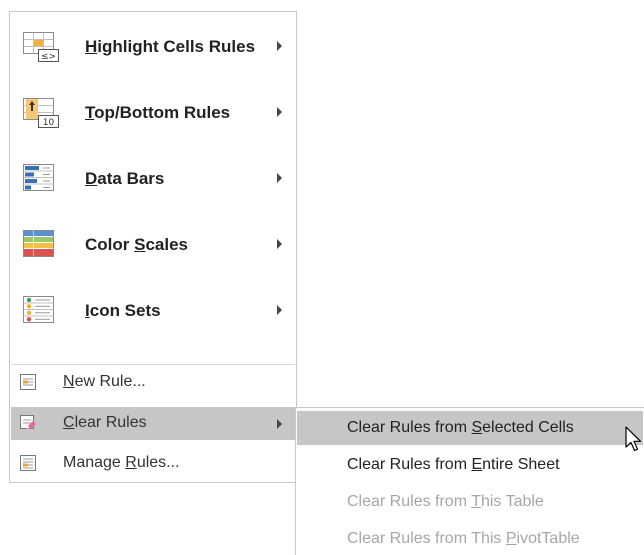 The height and width of the screenshot is (555, 644). I want to click on submenu-item-label: Clear Rules from This PivotTable, so click(463, 538).